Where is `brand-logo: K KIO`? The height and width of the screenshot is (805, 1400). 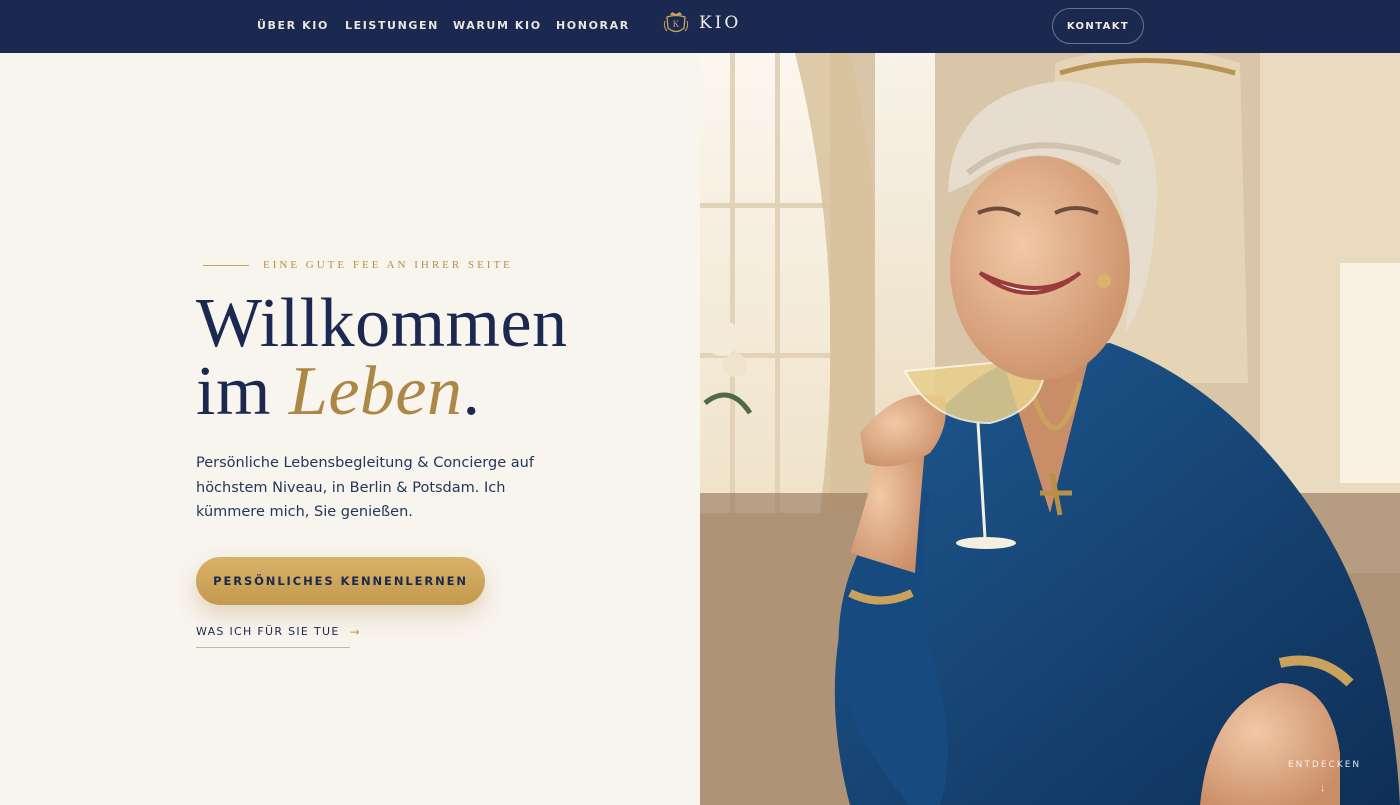
brand-logo: K KIO is located at coordinates (701, 23).